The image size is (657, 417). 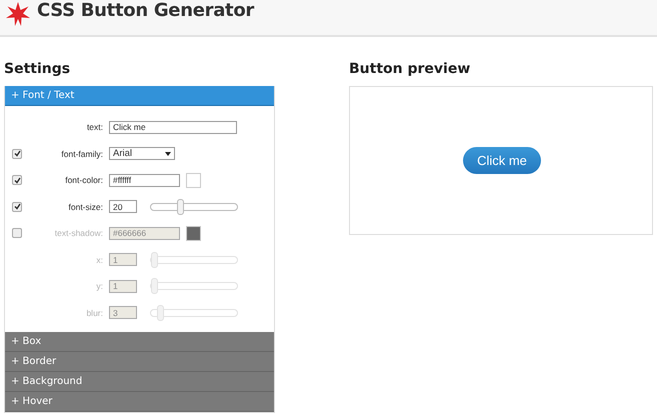 What do you see at coordinates (99, 259) in the screenshot?
I see `field-label: x:` at bounding box center [99, 259].